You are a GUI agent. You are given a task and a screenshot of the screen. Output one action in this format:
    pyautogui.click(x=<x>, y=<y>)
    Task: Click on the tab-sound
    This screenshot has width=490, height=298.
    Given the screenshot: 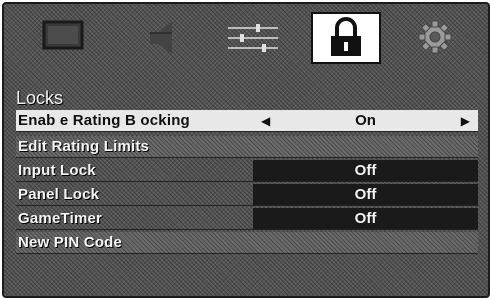 What is the action you would take?
    pyautogui.click(x=163, y=38)
    